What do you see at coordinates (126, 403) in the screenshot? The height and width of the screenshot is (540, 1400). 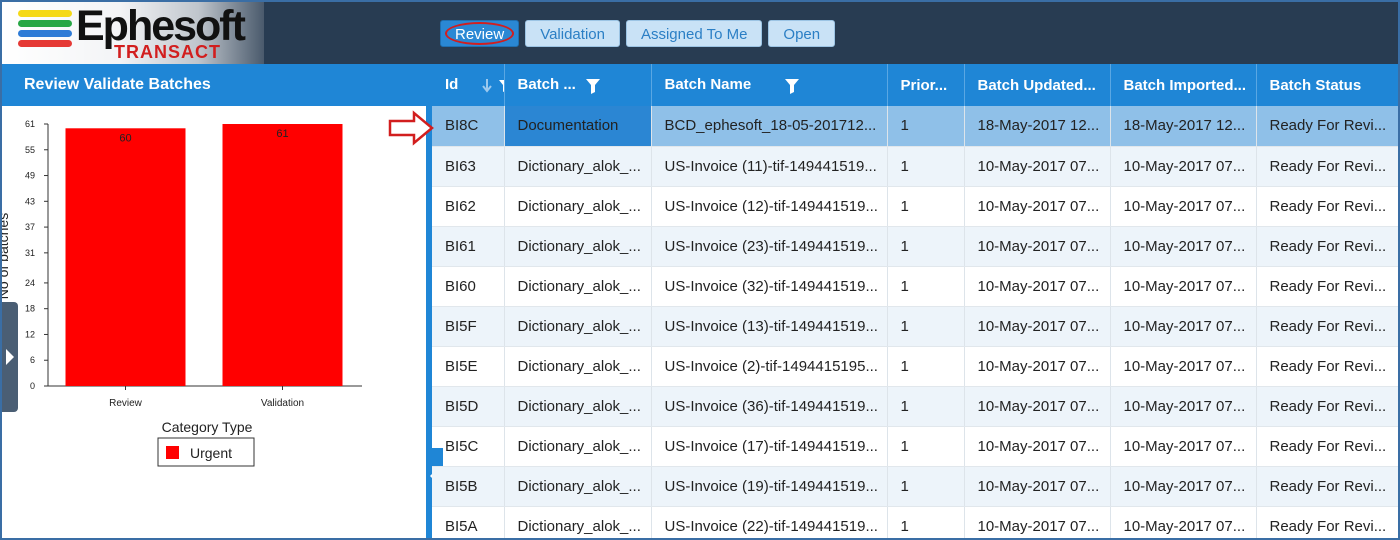 I see `x-tick-label: Review` at bounding box center [126, 403].